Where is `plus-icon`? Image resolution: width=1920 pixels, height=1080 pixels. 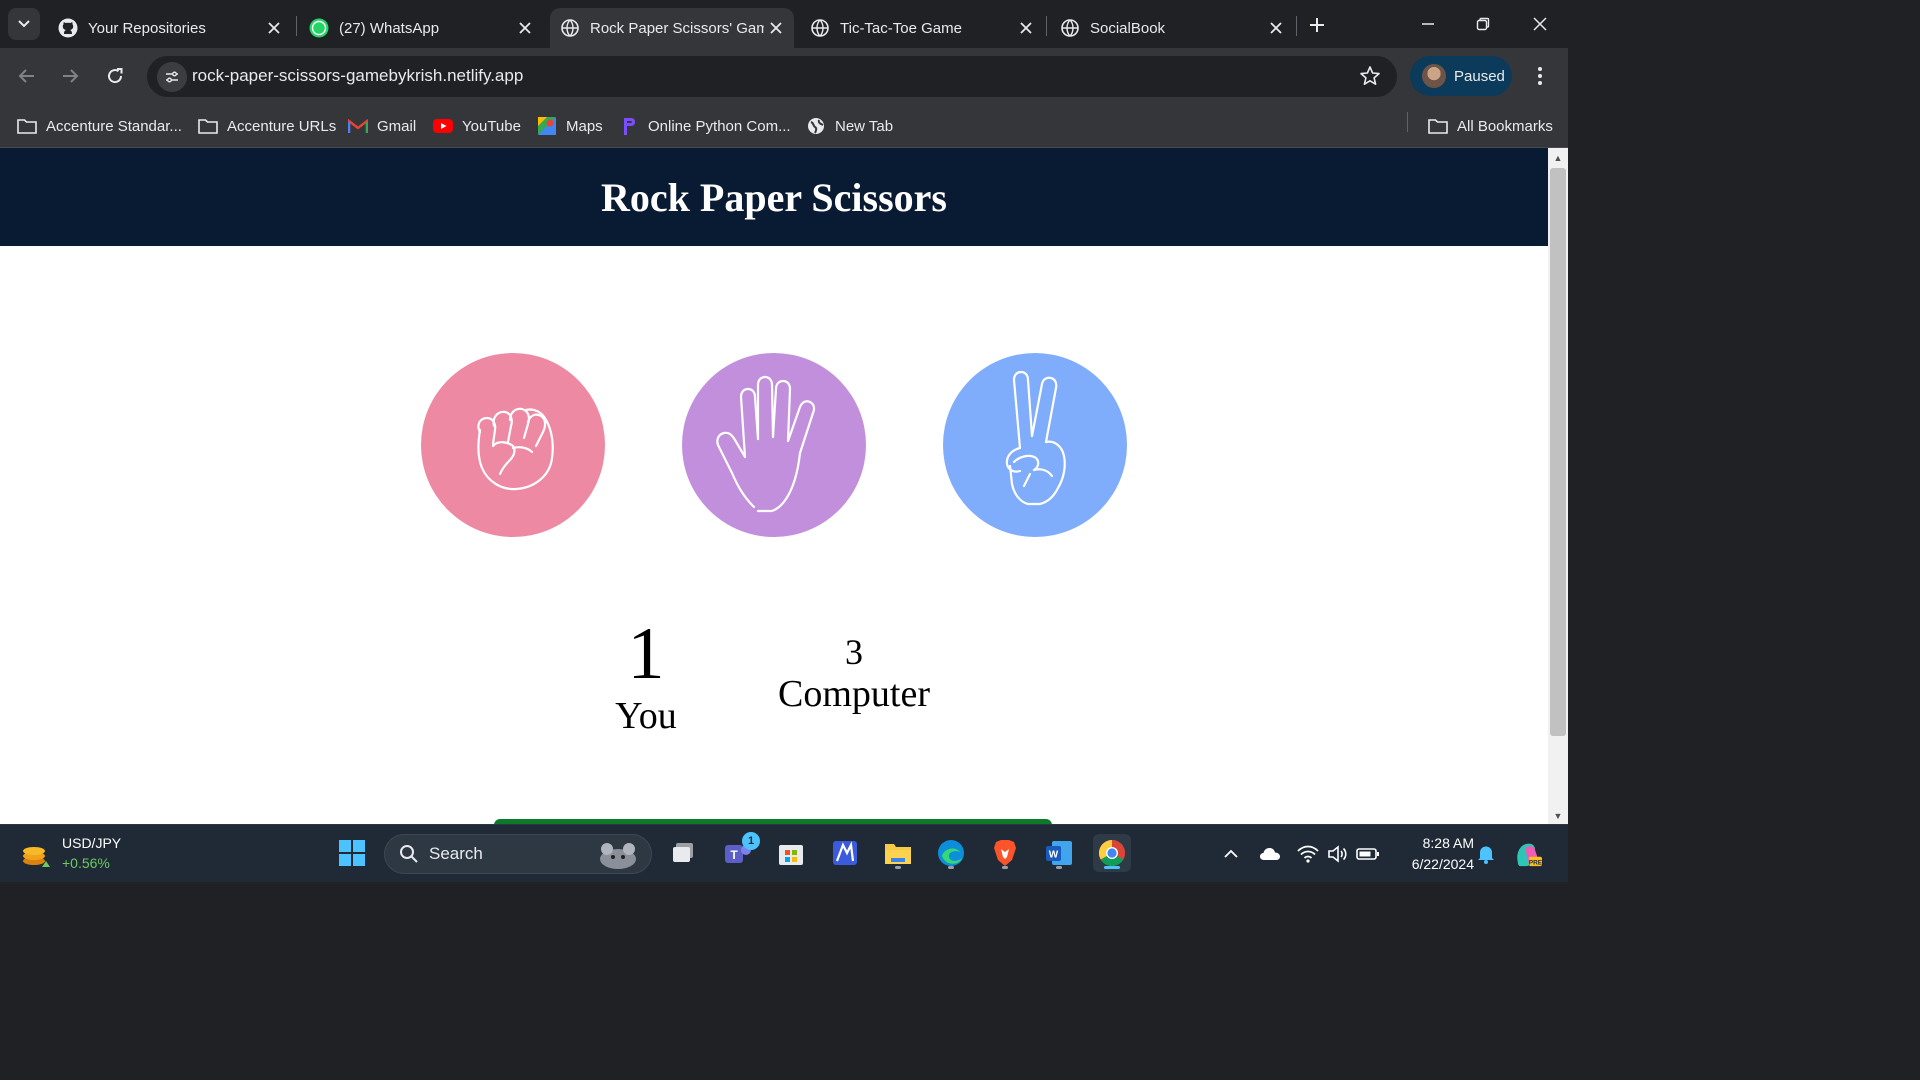 plus-icon is located at coordinates (1317, 25).